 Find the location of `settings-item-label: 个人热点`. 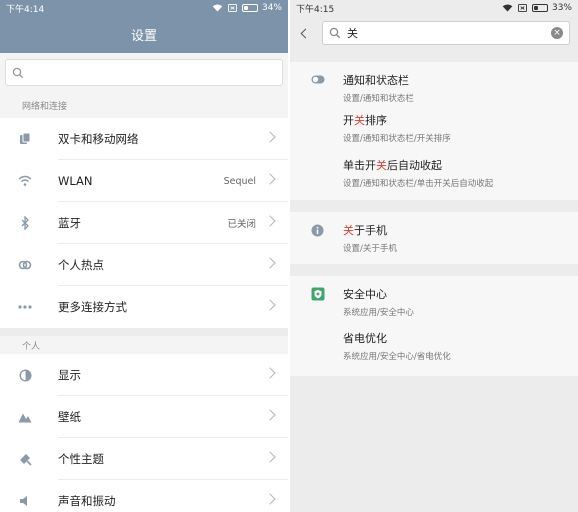

settings-item-label: 个人热点 is located at coordinates (173, 265).